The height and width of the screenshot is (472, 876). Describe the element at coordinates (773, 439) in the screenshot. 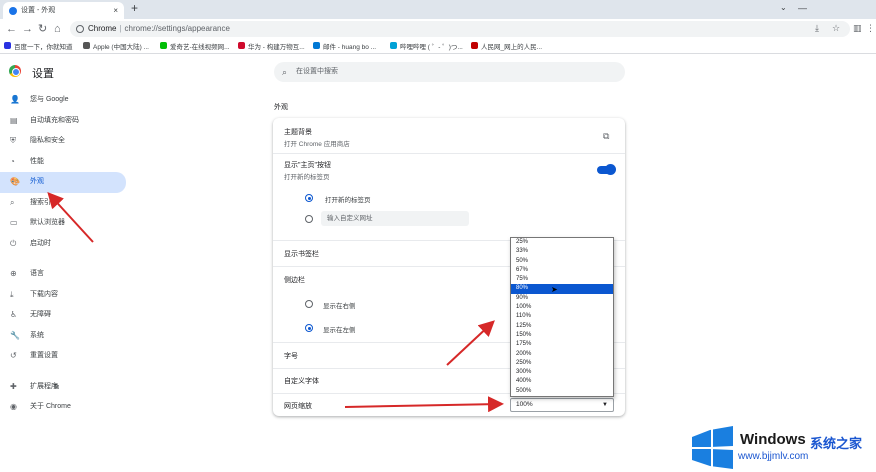

I see `watermark-brand: Windows` at that location.